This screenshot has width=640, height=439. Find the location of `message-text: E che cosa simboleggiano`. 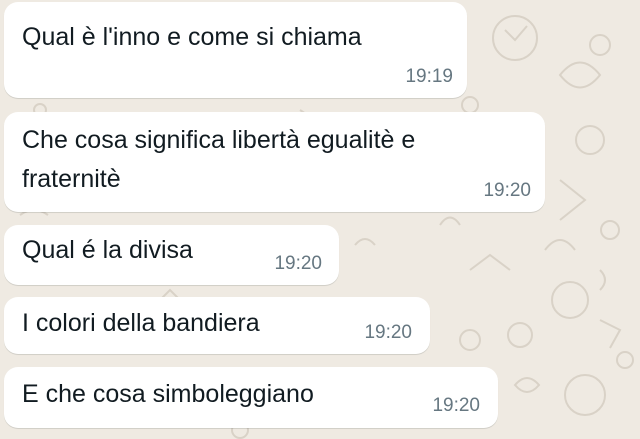

message-text: E che cosa simboleggiano is located at coordinates (168, 394).